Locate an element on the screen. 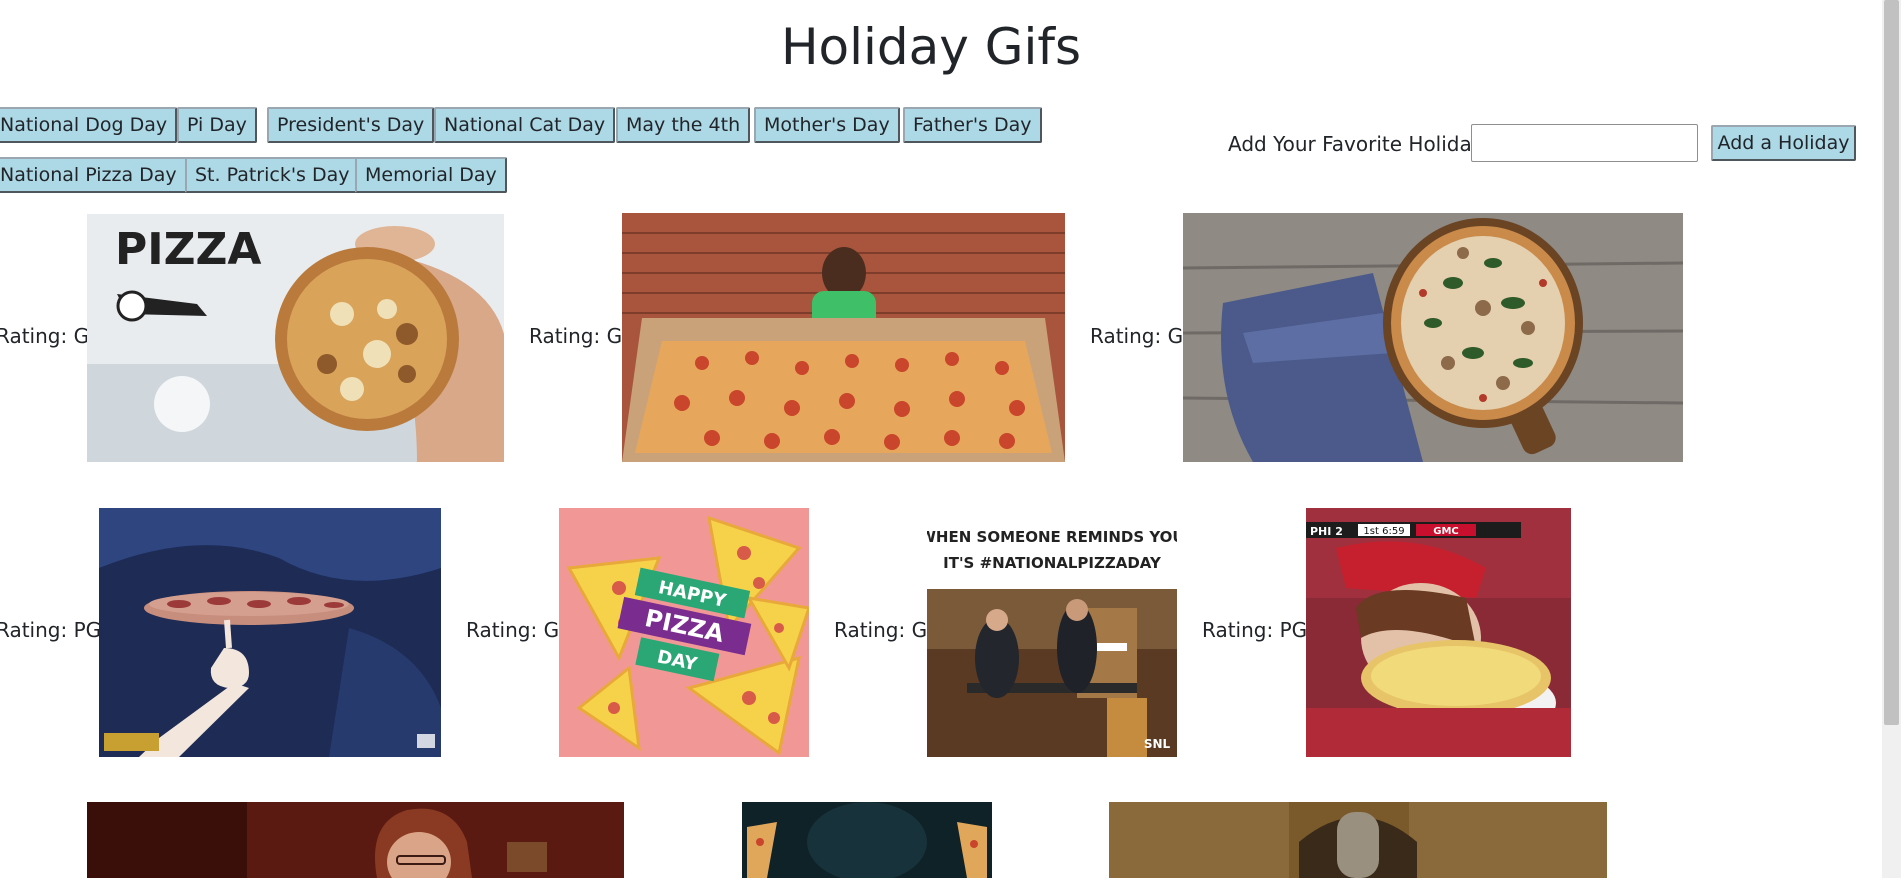  add-holiday-input is located at coordinates (1584, 143).